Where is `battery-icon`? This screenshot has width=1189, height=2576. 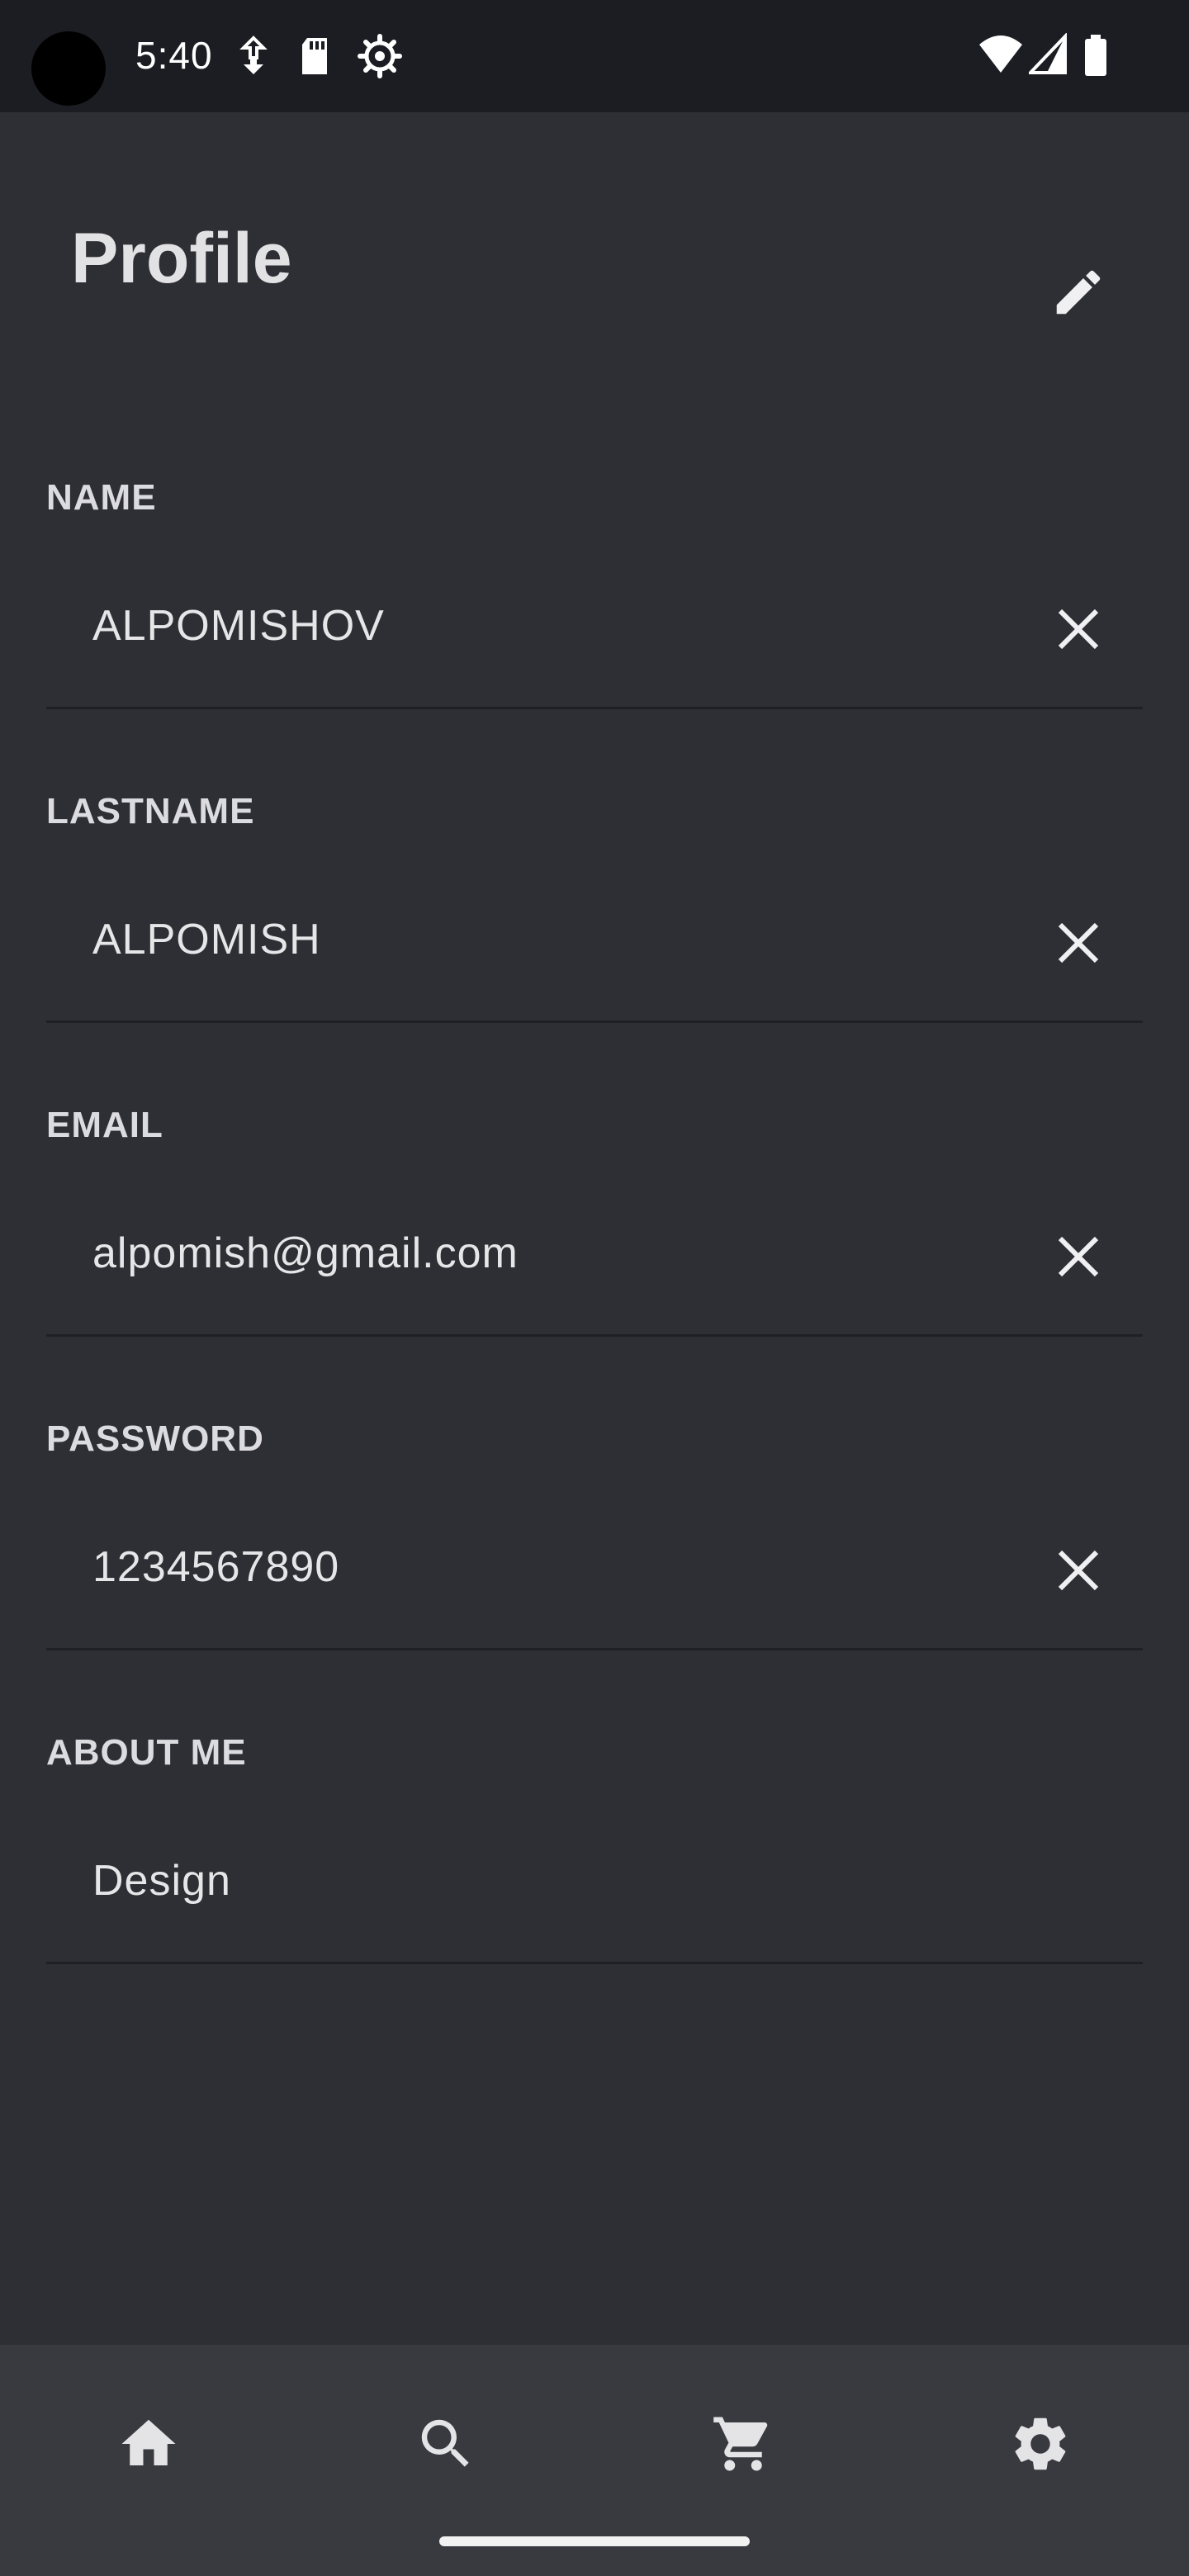 battery-icon is located at coordinates (1095, 58).